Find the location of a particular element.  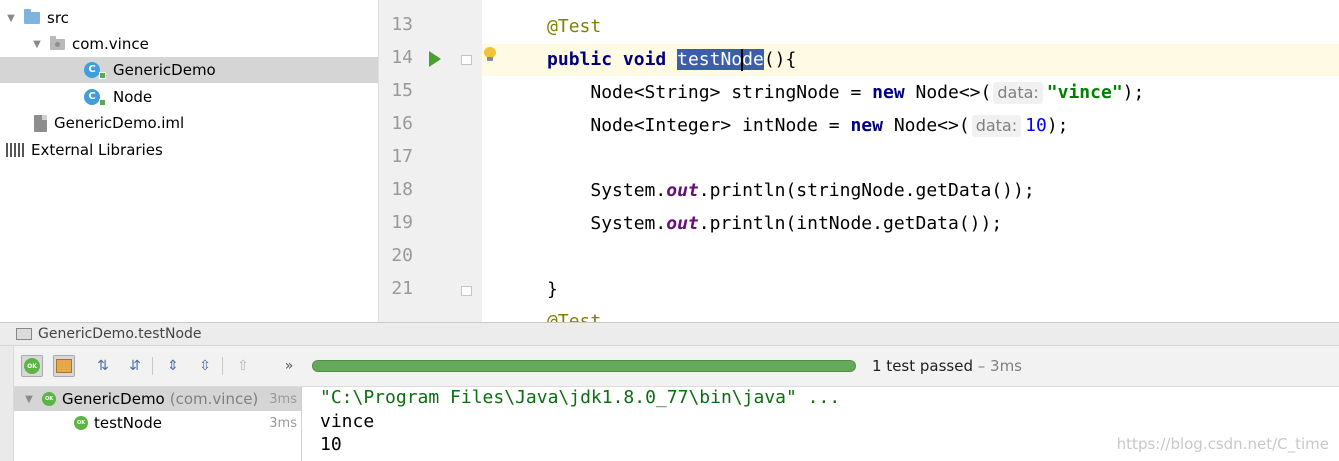

code-line-21: } is located at coordinates (552, 289).